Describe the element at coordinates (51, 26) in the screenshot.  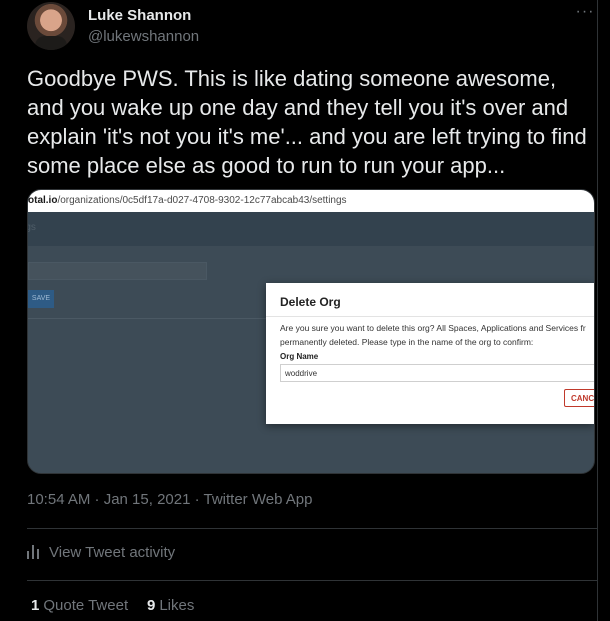
I see `avatar` at that location.